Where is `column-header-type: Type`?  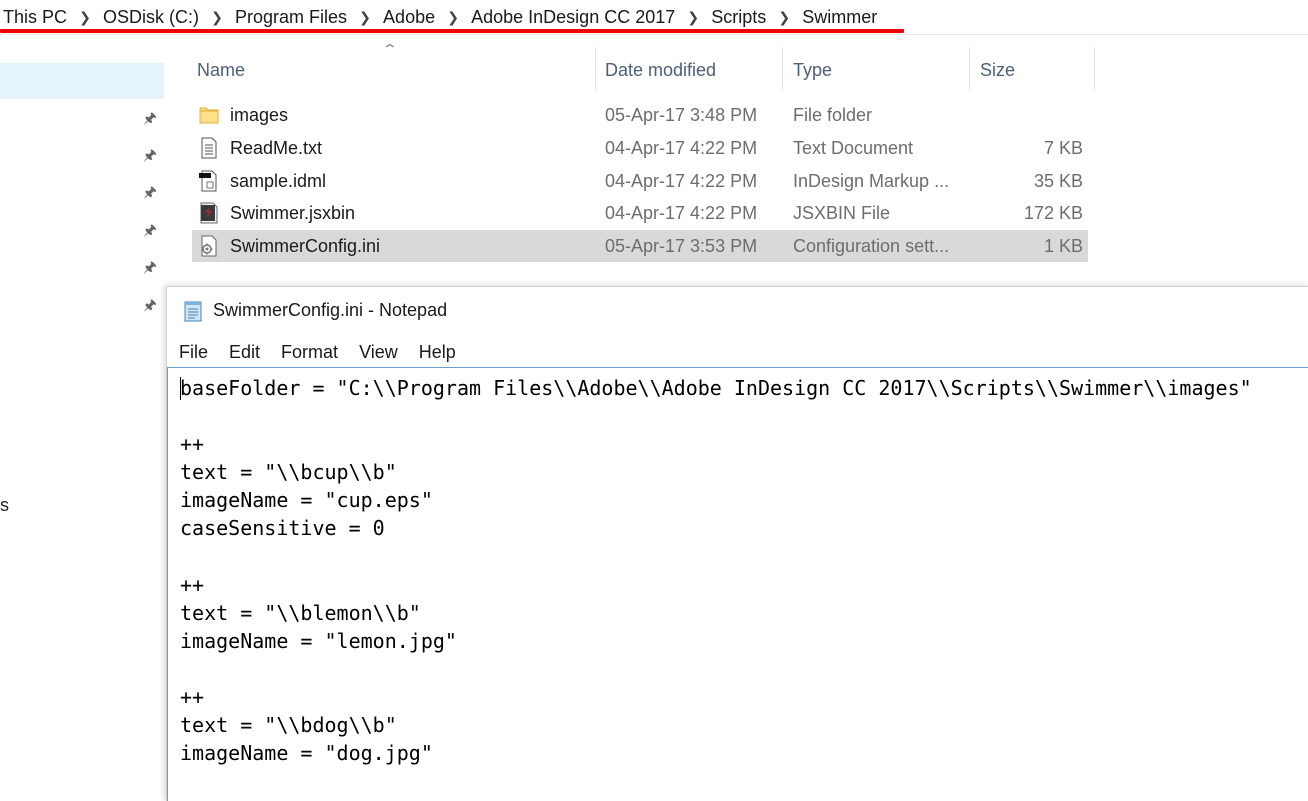
column-header-type: Type is located at coordinates (881, 70).